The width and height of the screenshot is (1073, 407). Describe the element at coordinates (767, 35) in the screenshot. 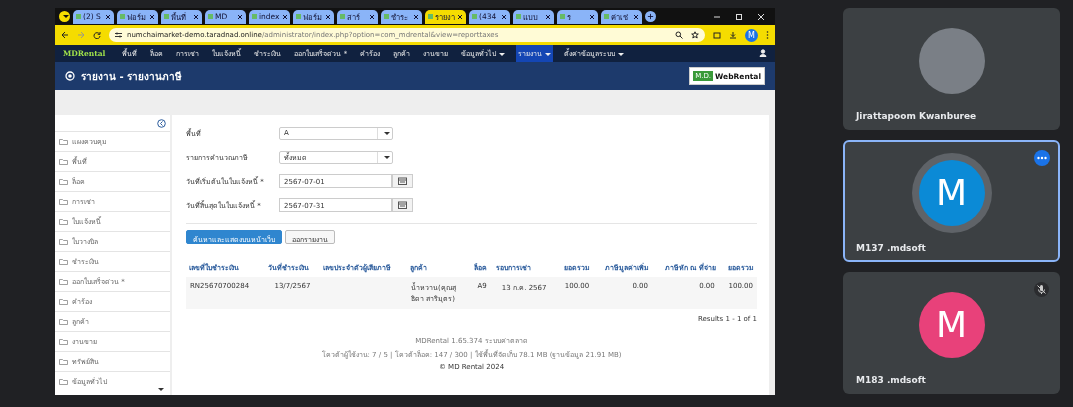

I see `menu-icon` at that location.